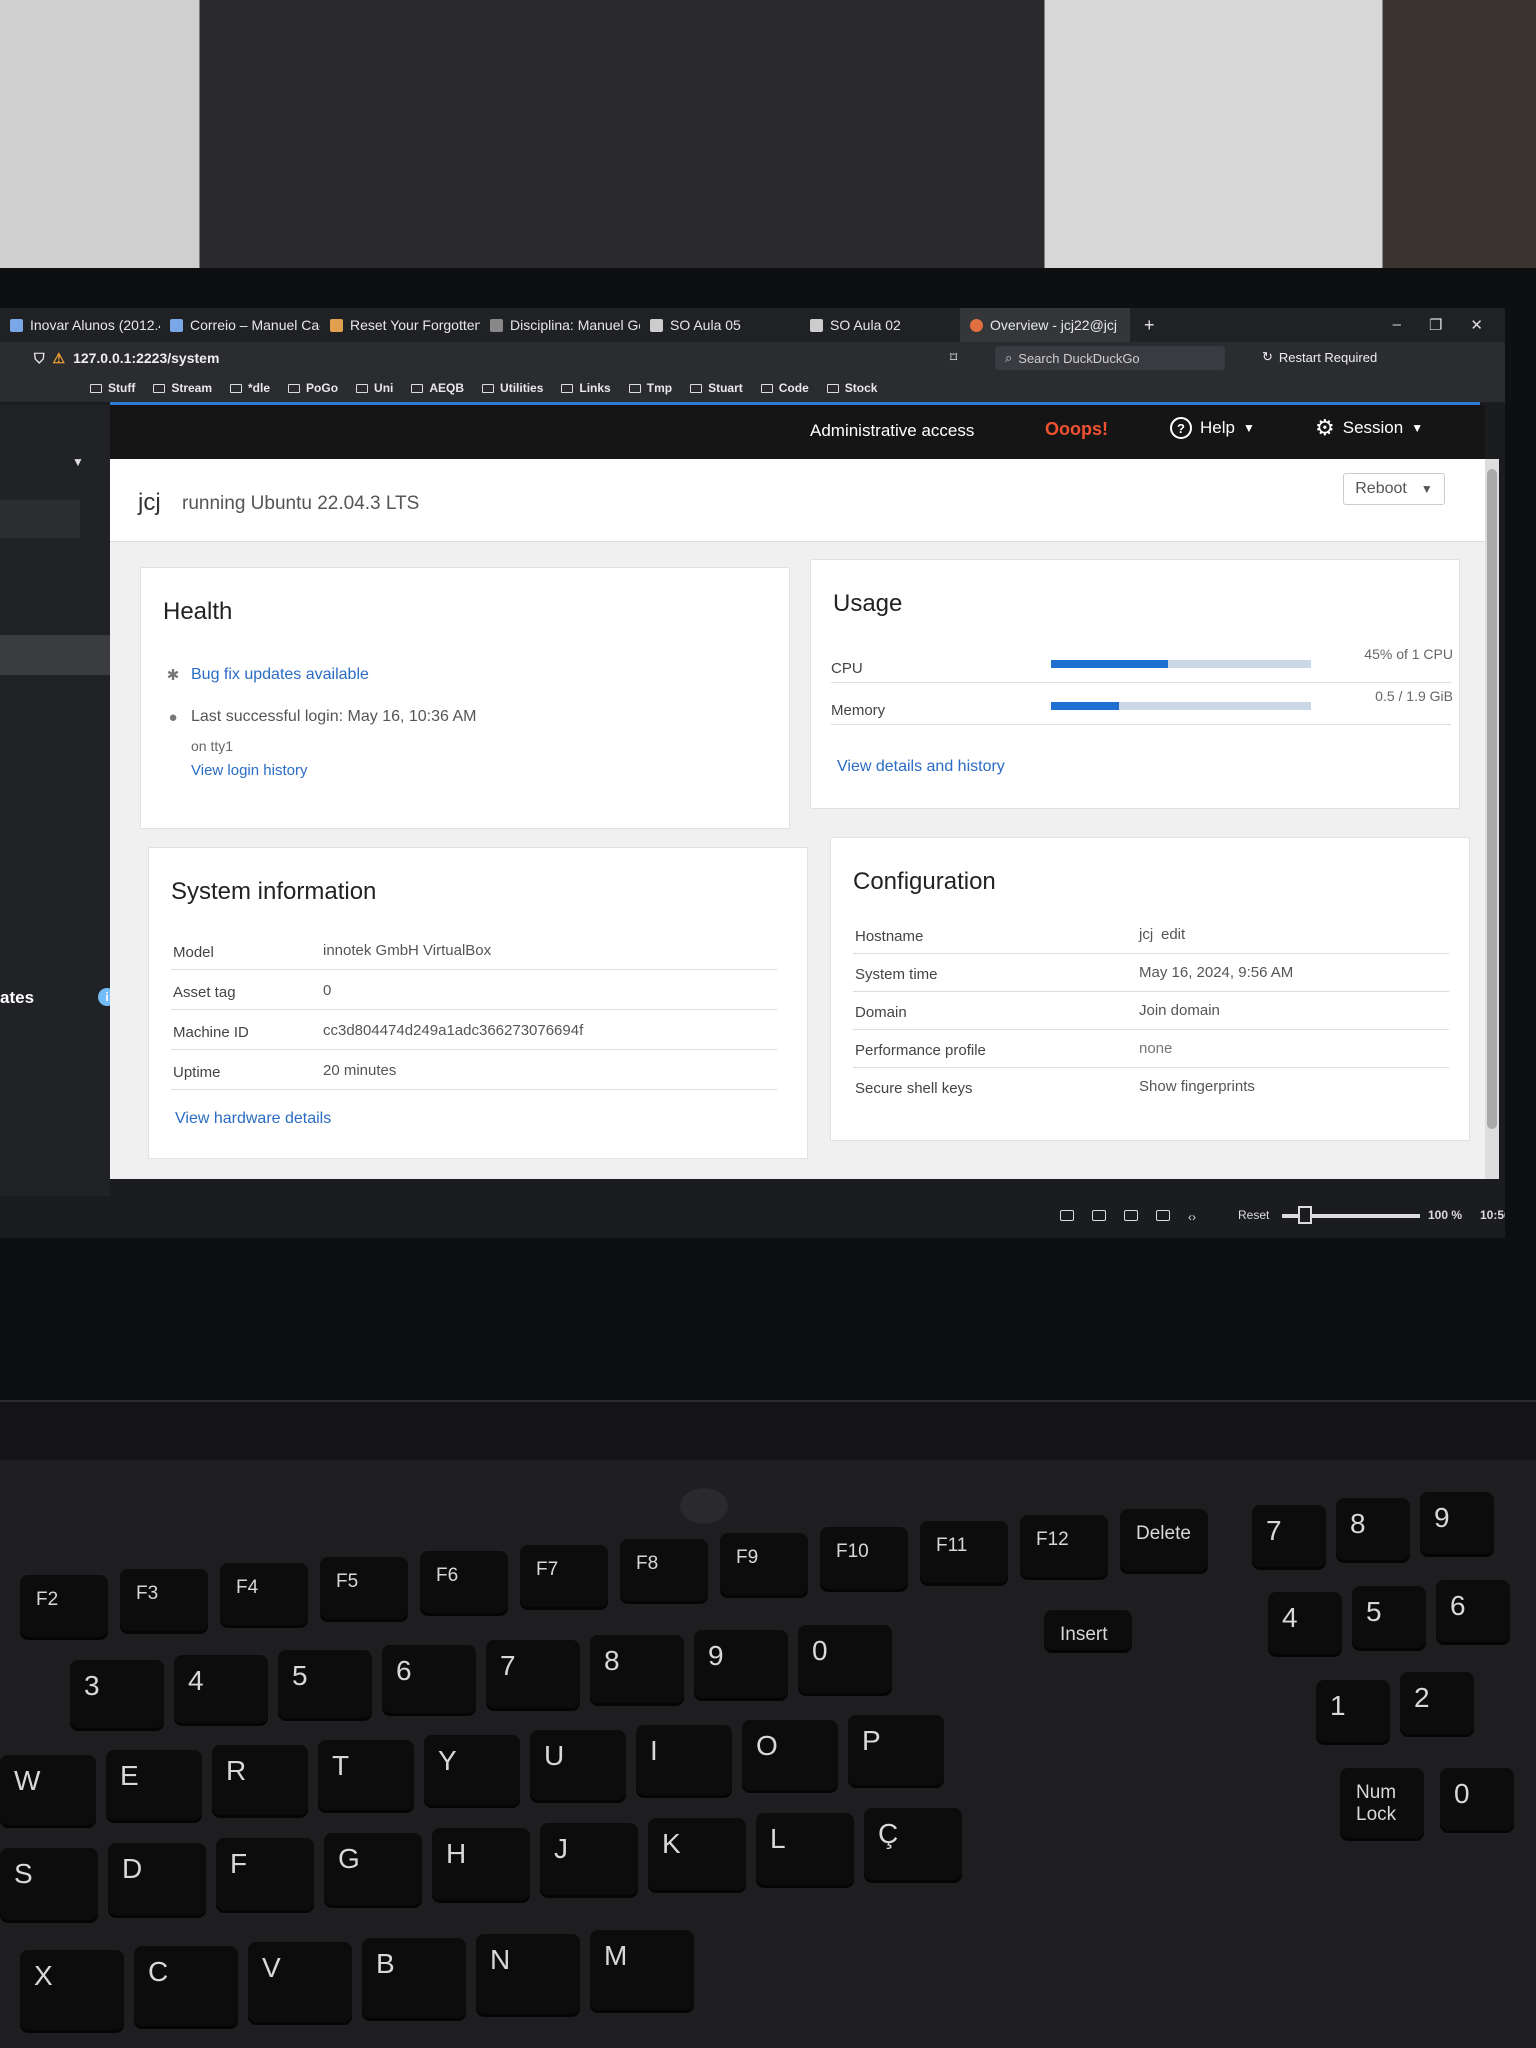  I want to click on bookmark-folder: Utilities, so click(512, 388).